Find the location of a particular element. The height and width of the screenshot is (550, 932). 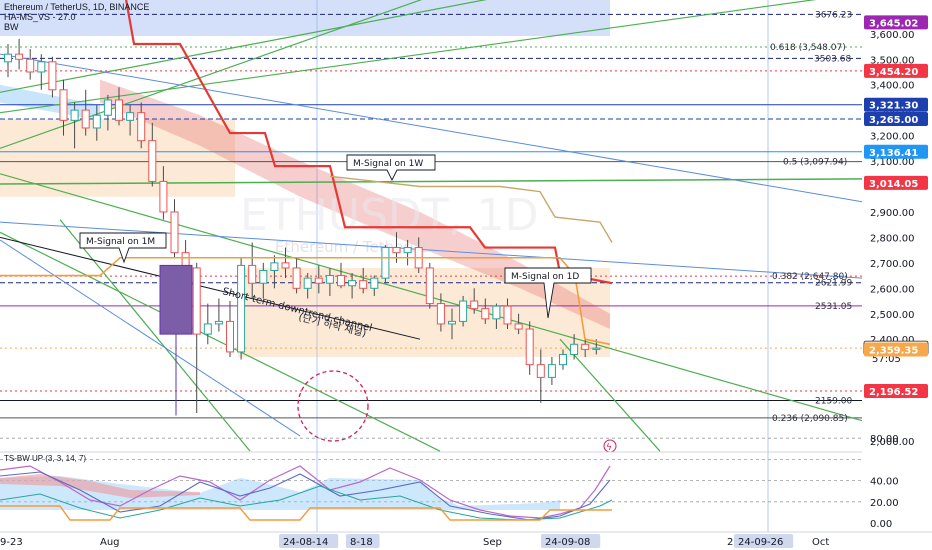

price-tick-label: 2,800.00 is located at coordinates (892, 238).